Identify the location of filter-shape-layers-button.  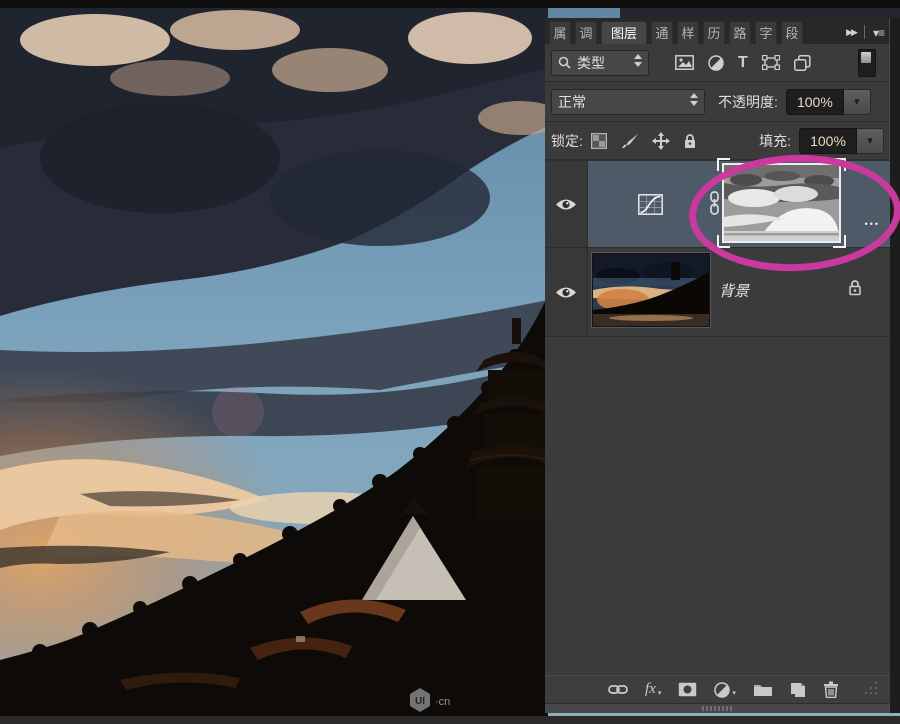
(770, 62).